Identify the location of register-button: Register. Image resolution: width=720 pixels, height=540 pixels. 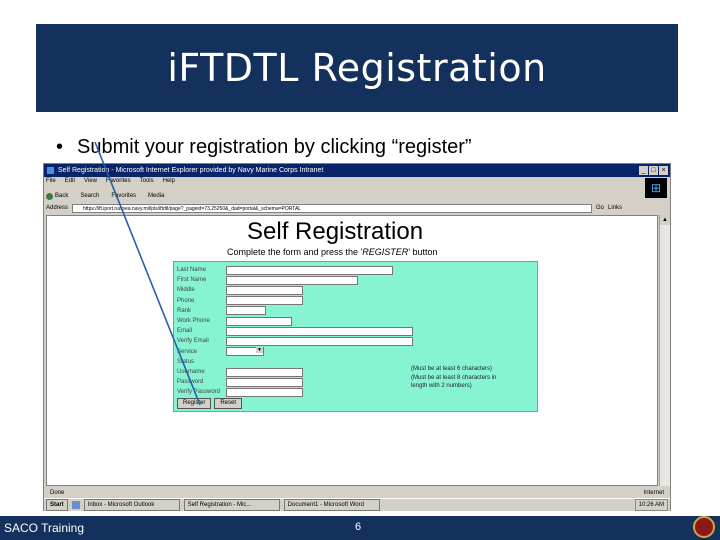
(194, 403).